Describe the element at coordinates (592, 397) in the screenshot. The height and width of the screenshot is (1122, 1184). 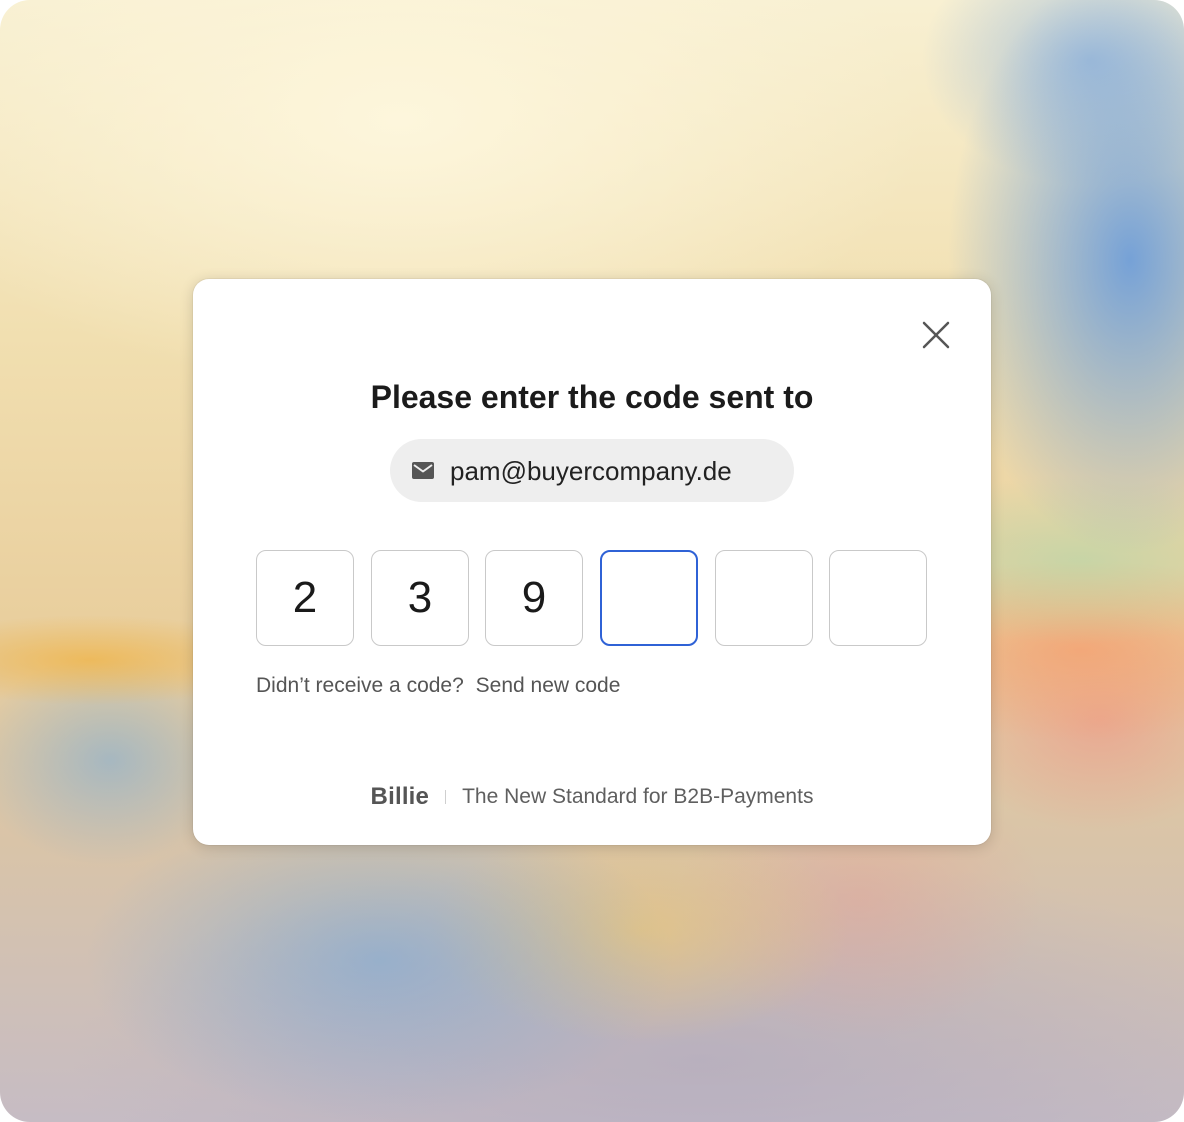
I see `dialog-title: Please enter the code sent to` at that location.